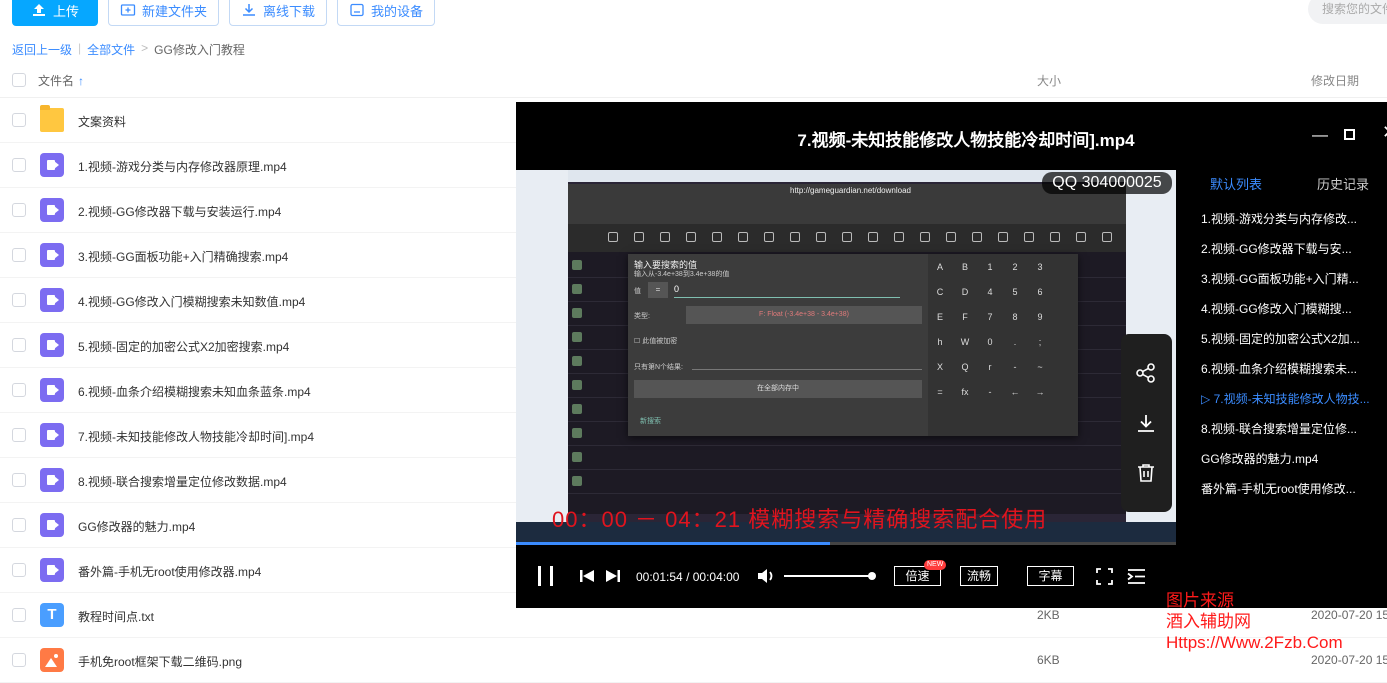 The image size is (1387, 683). What do you see at coordinates (847, 238) in the screenshot?
I see `emulator-toolbar` at bounding box center [847, 238].